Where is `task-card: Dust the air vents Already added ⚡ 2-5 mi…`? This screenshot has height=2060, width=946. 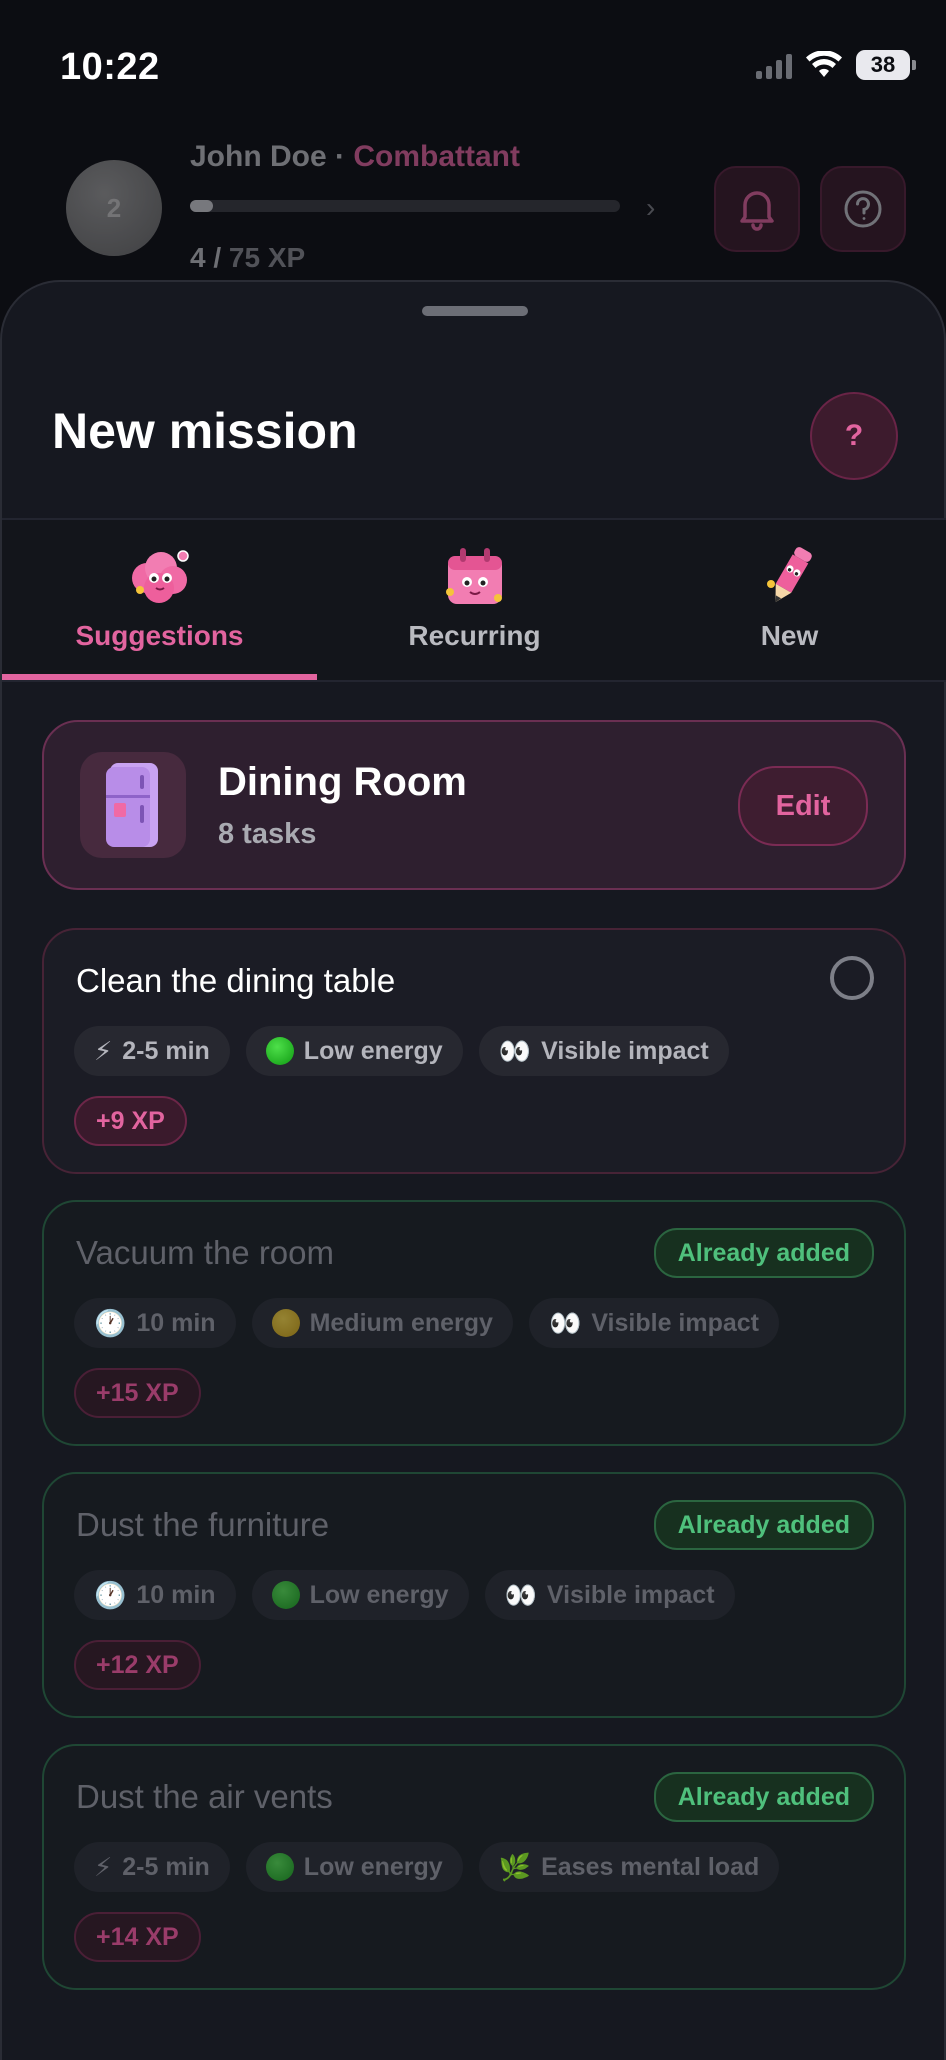 task-card: Dust the air vents Already added ⚡ 2-5 mi… is located at coordinates (474, 1867).